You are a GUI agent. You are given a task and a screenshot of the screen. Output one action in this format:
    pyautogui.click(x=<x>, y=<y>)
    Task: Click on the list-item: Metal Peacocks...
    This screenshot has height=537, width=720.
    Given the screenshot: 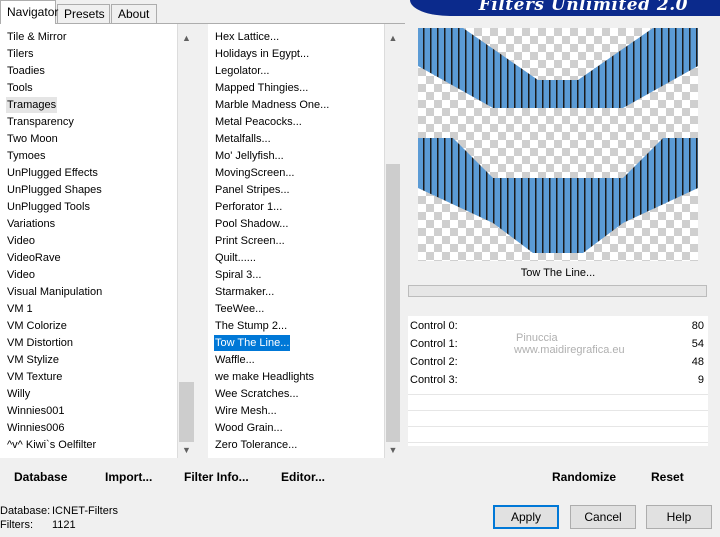 What is the action you would take?
    pyautogui.click(x=258, y=122)
    